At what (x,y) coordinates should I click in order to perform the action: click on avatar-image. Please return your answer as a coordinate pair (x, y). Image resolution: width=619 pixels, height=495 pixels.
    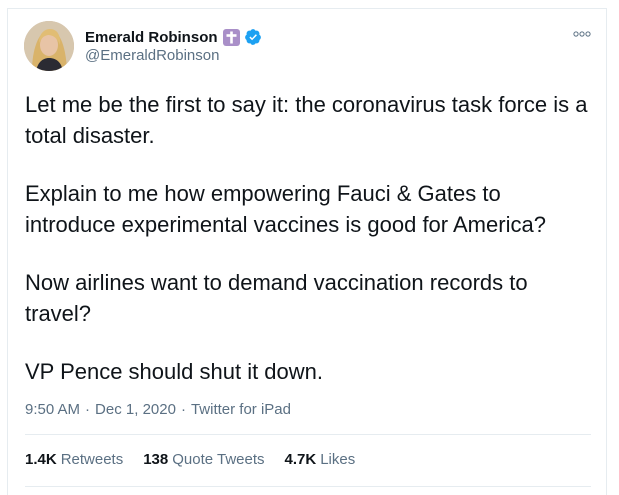
    Looking at the image, I should click on (49, 46).